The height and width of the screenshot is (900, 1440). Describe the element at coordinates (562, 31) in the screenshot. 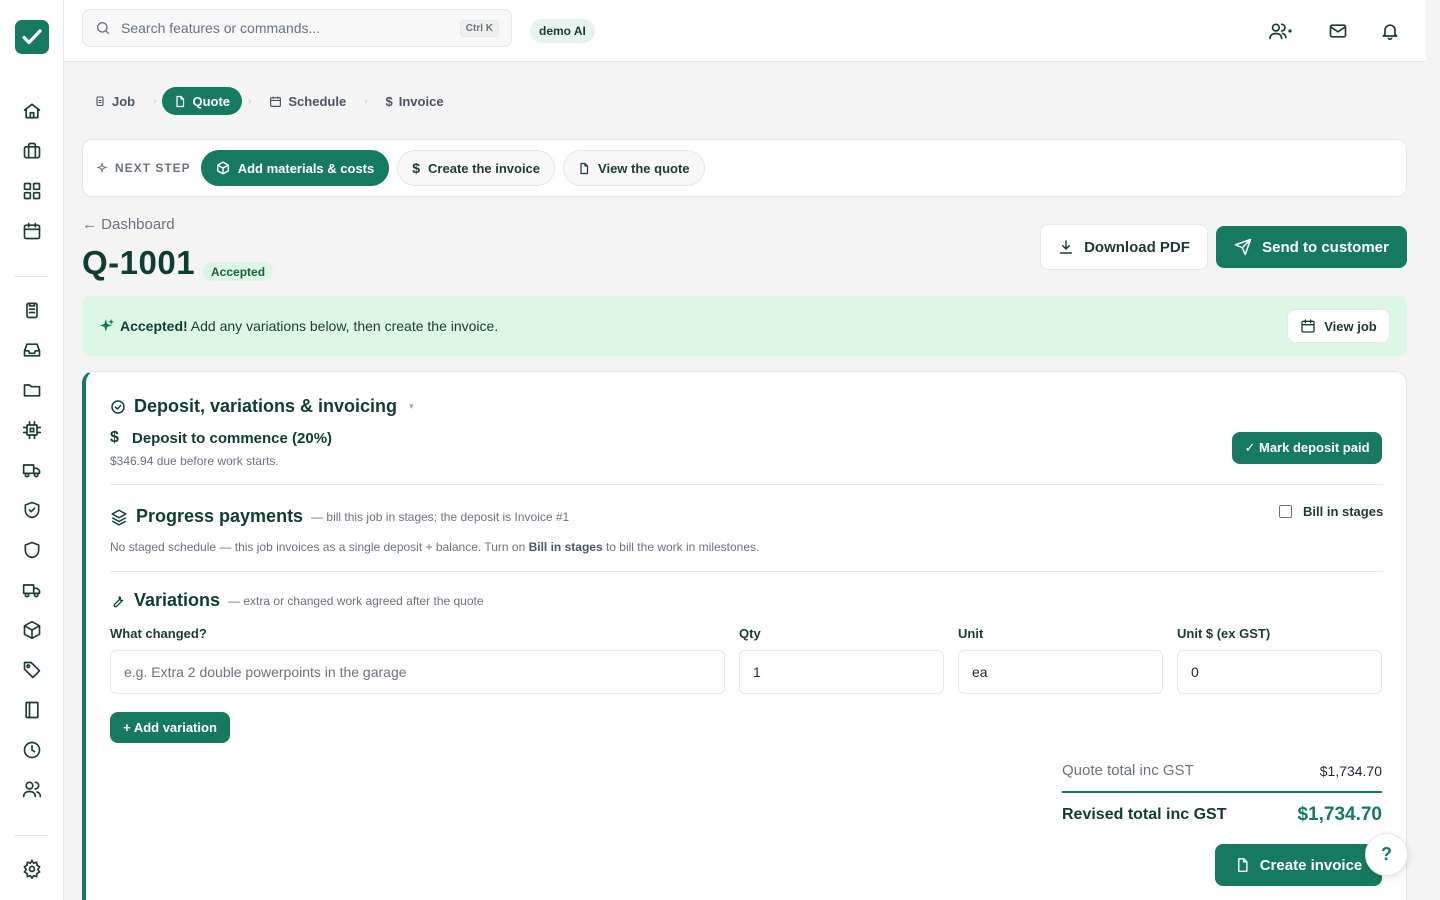

I see `org-badge: demo AI` at that location.